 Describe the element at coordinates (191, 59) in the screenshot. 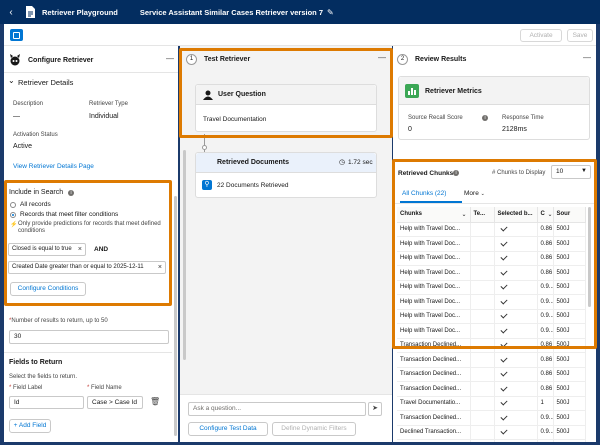

I see `step-number: 1` at that location.